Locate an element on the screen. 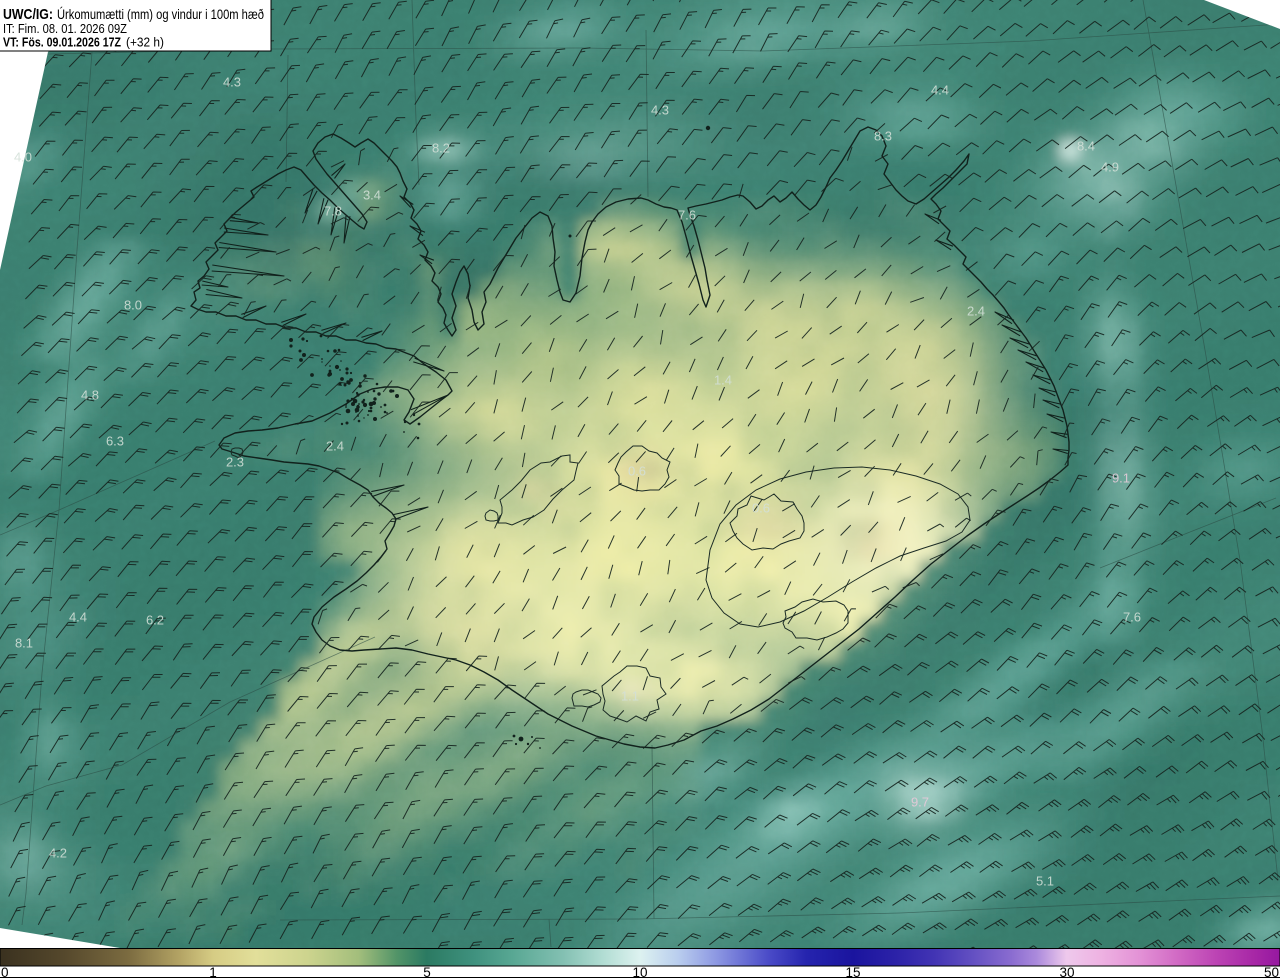  svg-text: 9.7 is located at coordinates (920, 802).